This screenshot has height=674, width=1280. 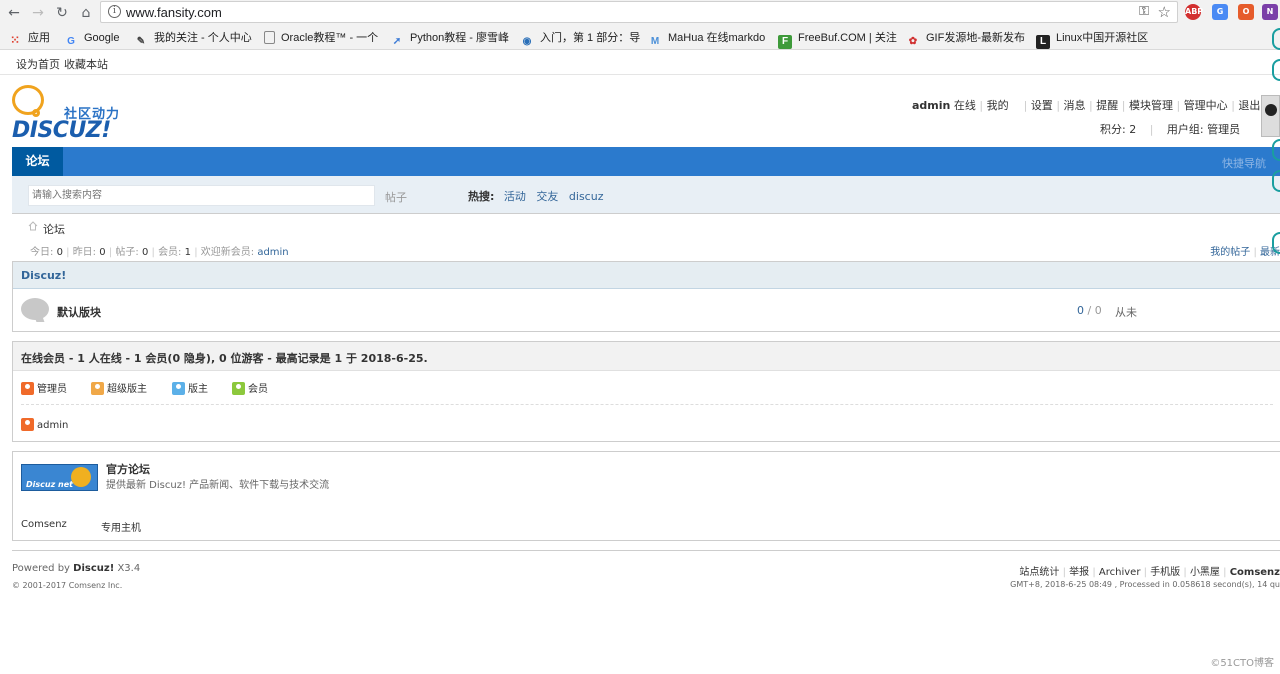 What do you see at coordinates (1042, 105) in the screenshot?
I see `settings-link: 设置` at bounding box center [1042, 105].